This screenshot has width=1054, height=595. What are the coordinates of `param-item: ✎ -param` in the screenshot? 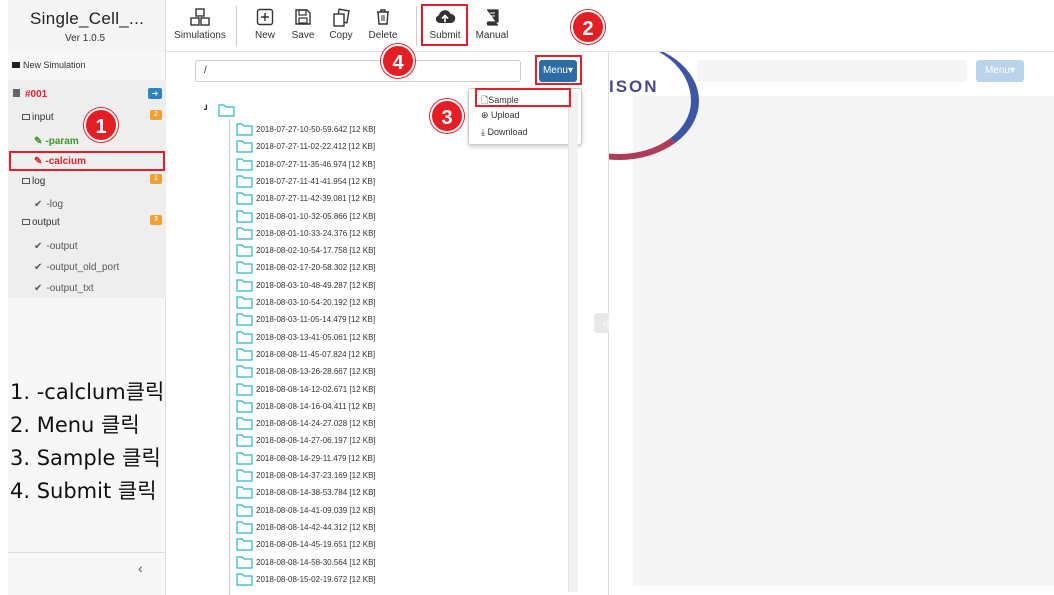 It's located at (56, 141).